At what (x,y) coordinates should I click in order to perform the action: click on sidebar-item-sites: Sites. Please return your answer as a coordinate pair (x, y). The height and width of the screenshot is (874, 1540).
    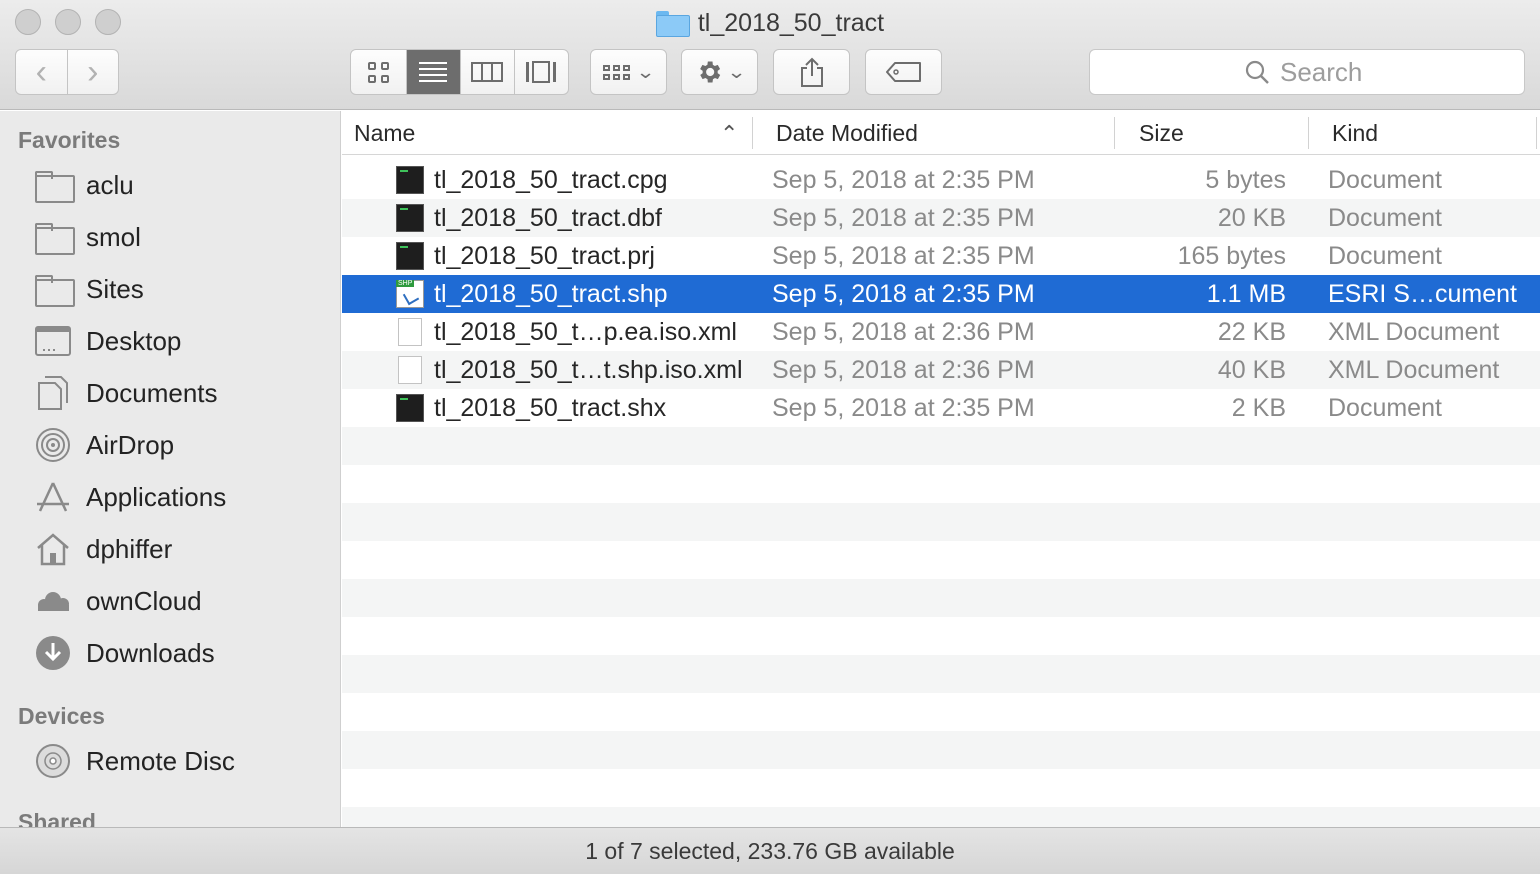
    Looking at the image, I should click on (89, 289).